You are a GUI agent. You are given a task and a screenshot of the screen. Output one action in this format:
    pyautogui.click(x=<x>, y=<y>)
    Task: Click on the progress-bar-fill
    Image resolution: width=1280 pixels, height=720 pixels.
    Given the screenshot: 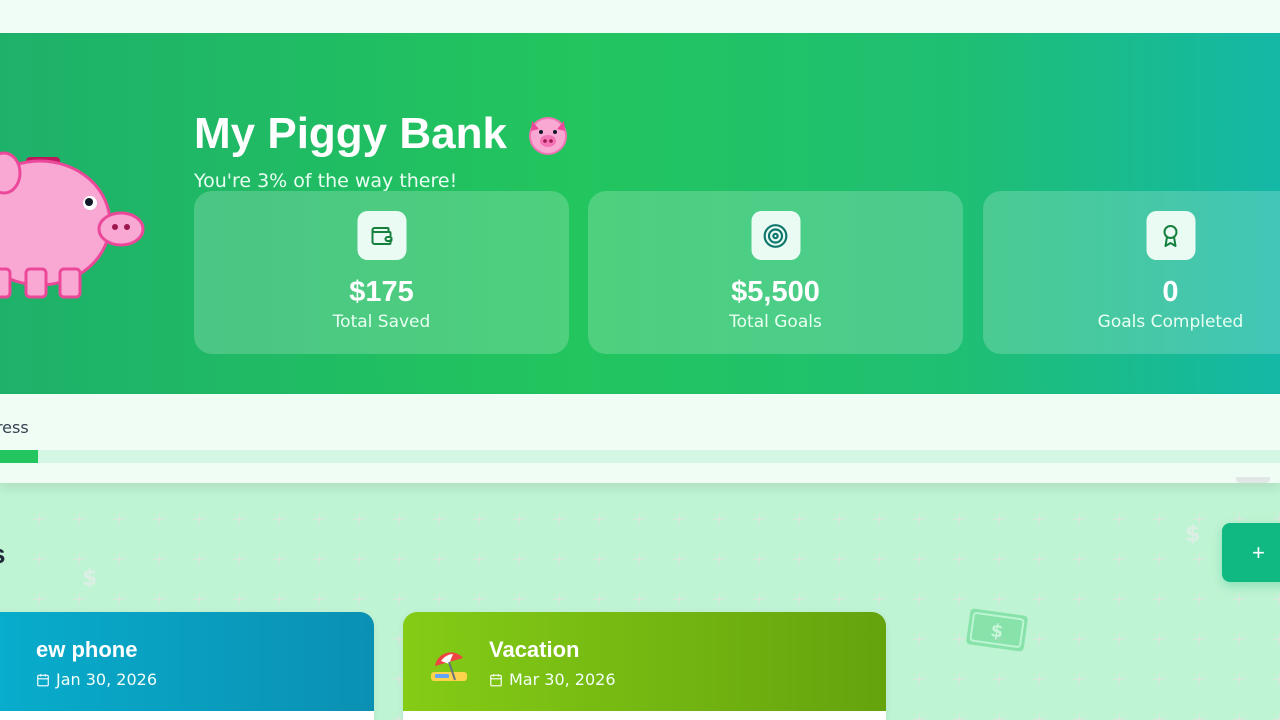 What is the action you would take?
    pyautogui.click(x=19, y=456)
    